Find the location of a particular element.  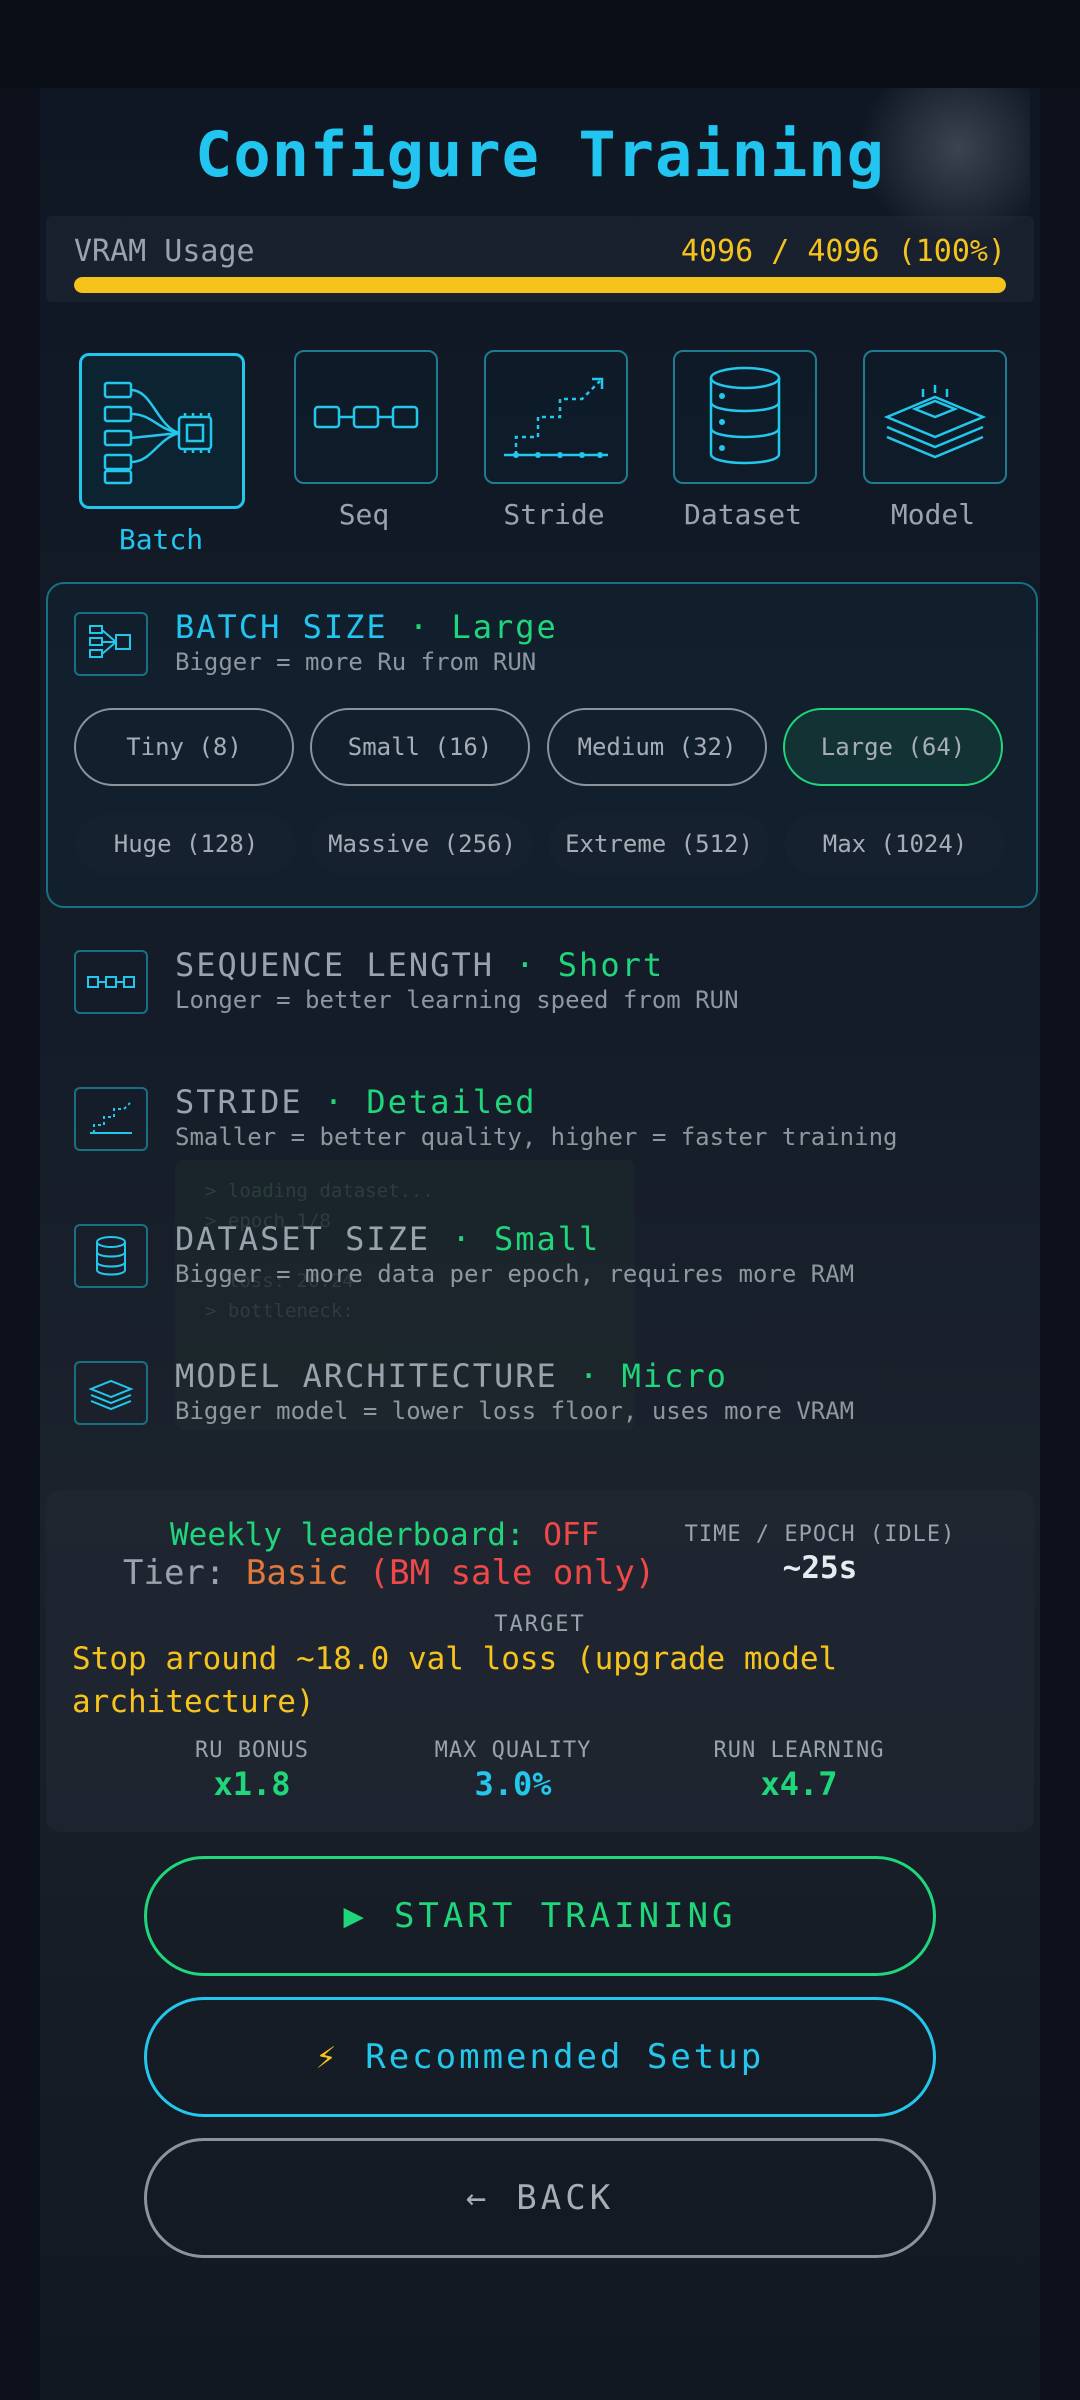

lightning-icon: ⚡ is located at coordinates (327, 2057).